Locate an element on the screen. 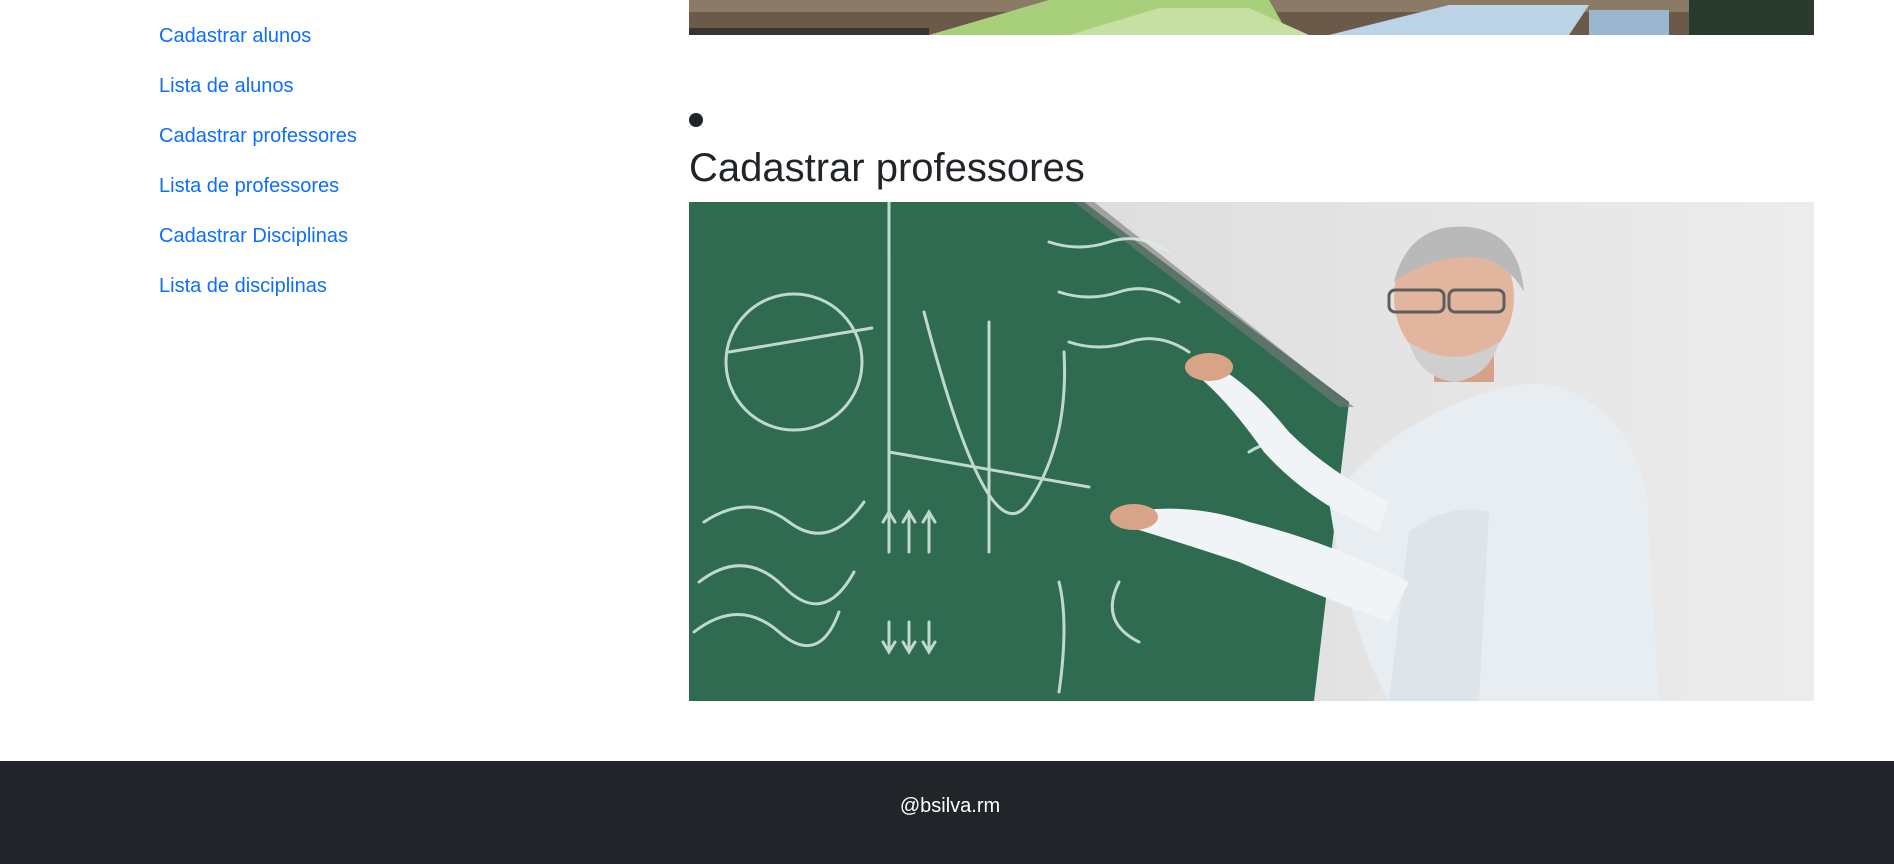 The height and width of the screenshot is (864, 1894). section-heading: Cadastrar professores is located at coordinates (887, 168).